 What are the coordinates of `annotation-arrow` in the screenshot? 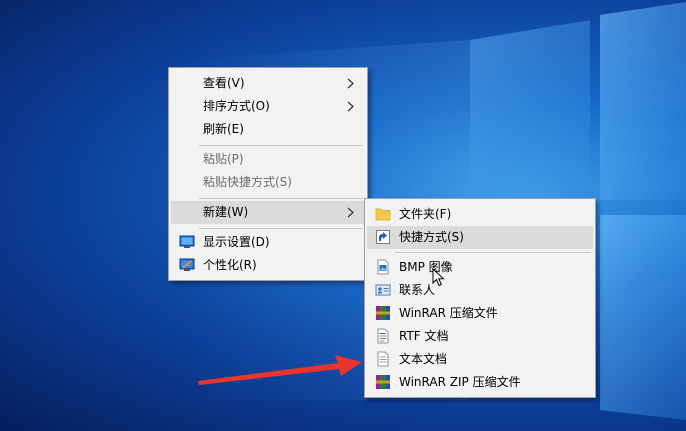 It's located at (280, 370).